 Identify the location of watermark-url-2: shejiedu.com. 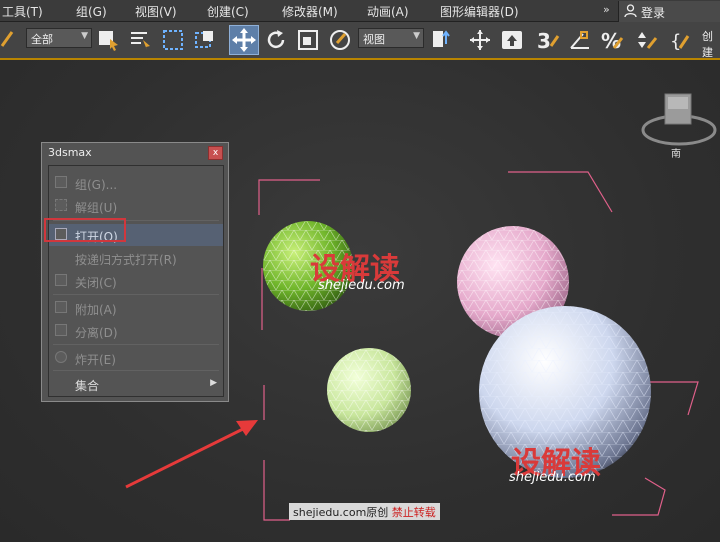
(552, 477).